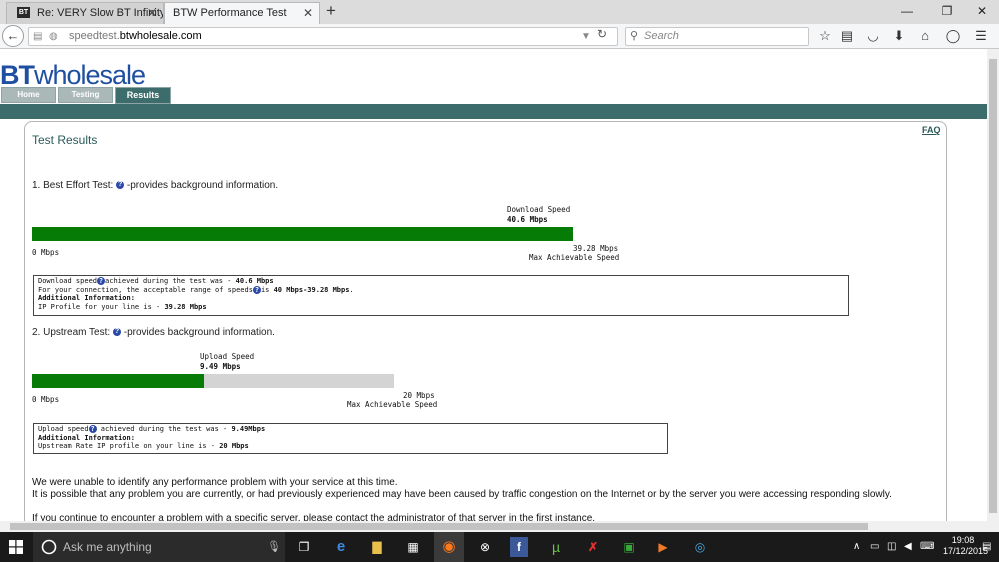  Describe the element at coordinates (717, 36) in the screenshot. I see `search-input: ⚲ Search` at that location.